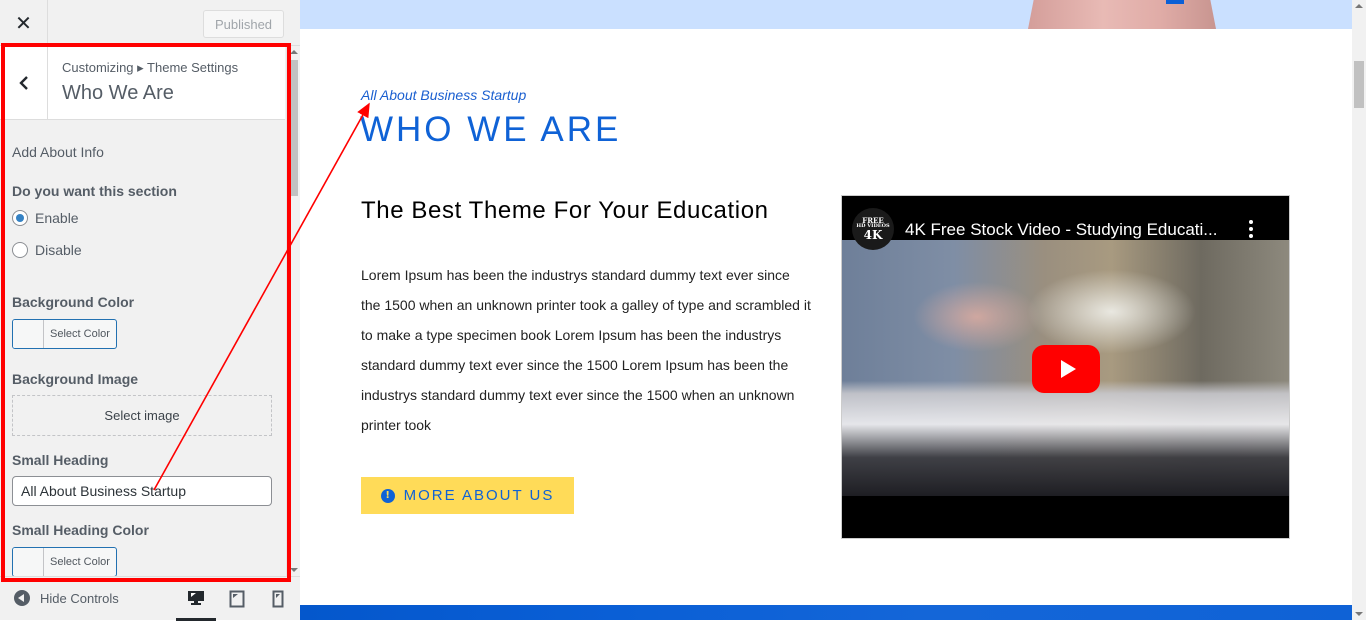 The height and width of the screenshot is (621, 1366). What do you see at coordinates (94, 191) in the screenshot?
I see `section-toggle-title: Do you want this section` at bounding box center [94, 191].